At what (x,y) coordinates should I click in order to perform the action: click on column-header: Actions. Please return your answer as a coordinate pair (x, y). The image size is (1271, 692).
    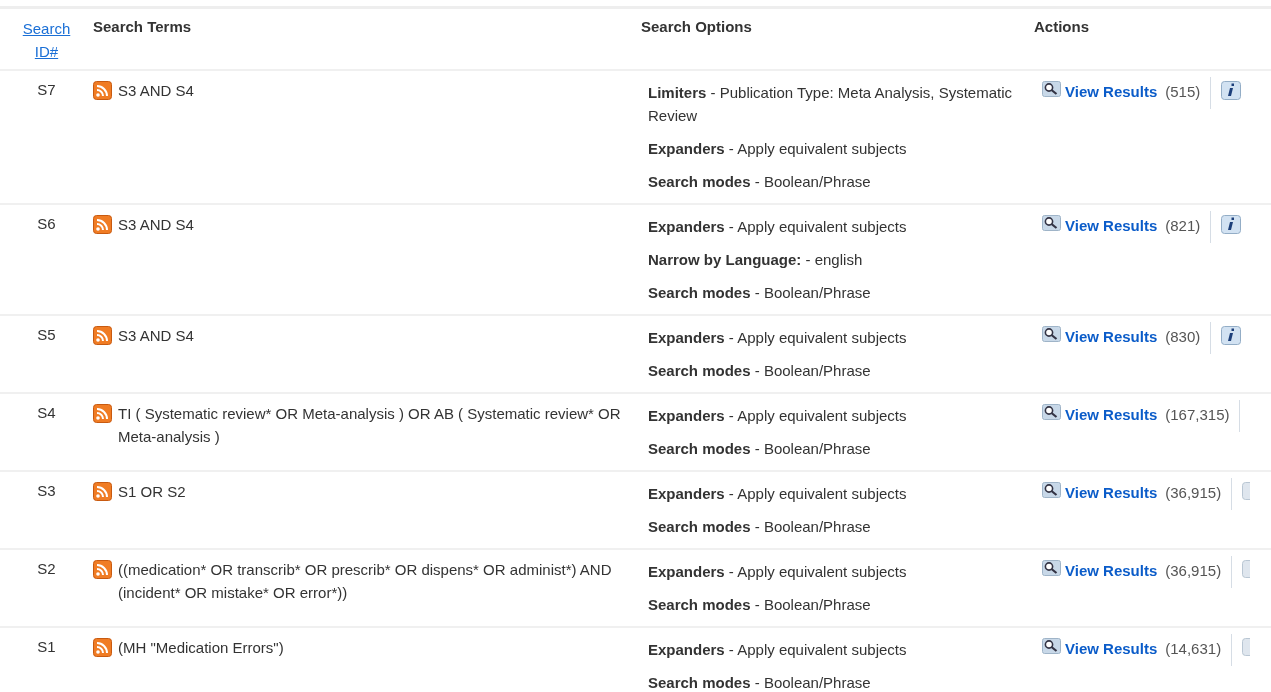
    Looking at the image, I should click on (1061, 26).